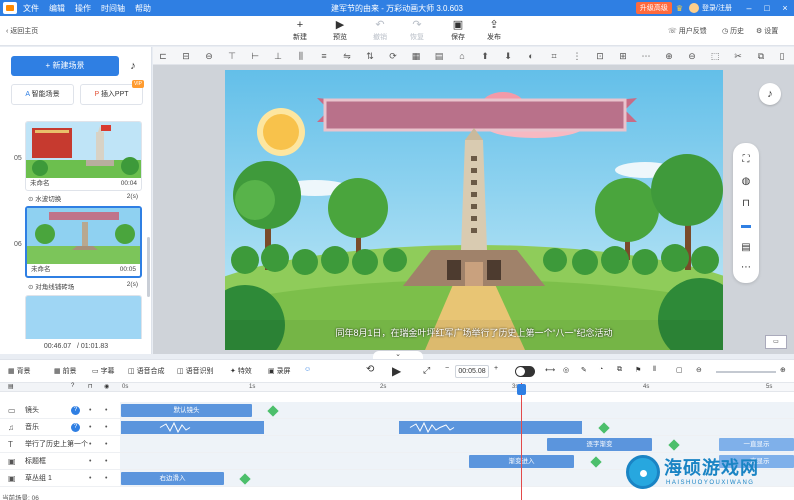 This screenshot has width=794, height=500. I want to click on history-button: ◷ 历史, so click(733, 31).